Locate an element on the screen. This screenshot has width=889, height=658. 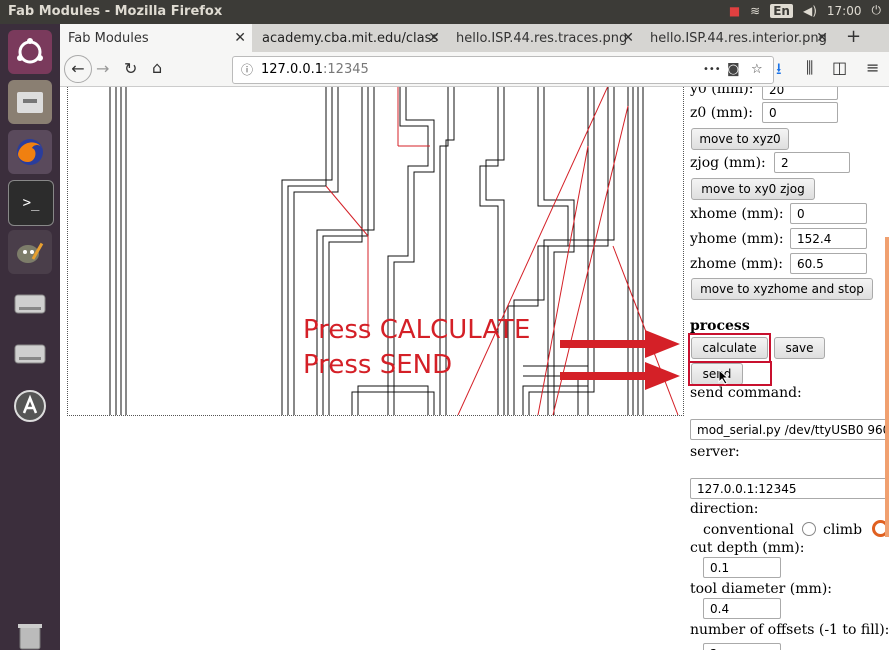
zhome-input: 60.5 is located at coordinates (828, 263).